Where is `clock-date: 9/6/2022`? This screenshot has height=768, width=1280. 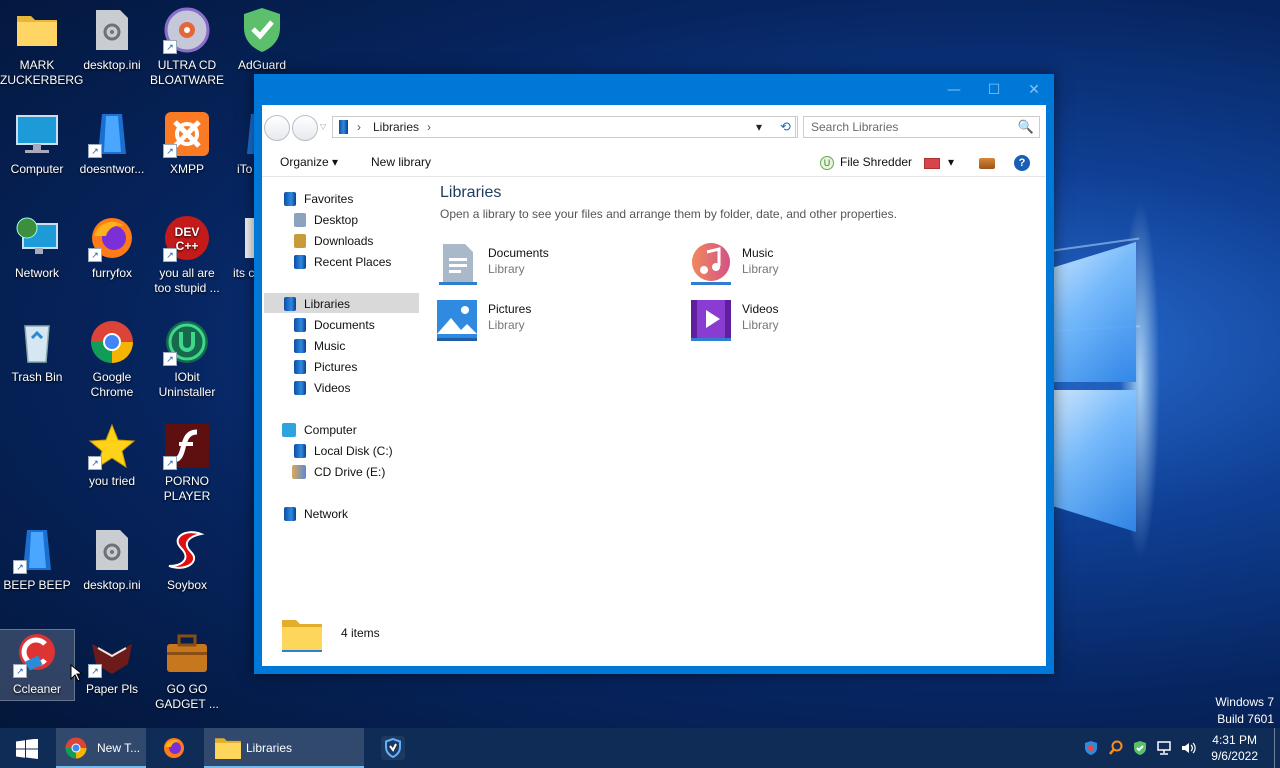 clock-date: 9/6/2022 is located at coordinates (1234, 756).